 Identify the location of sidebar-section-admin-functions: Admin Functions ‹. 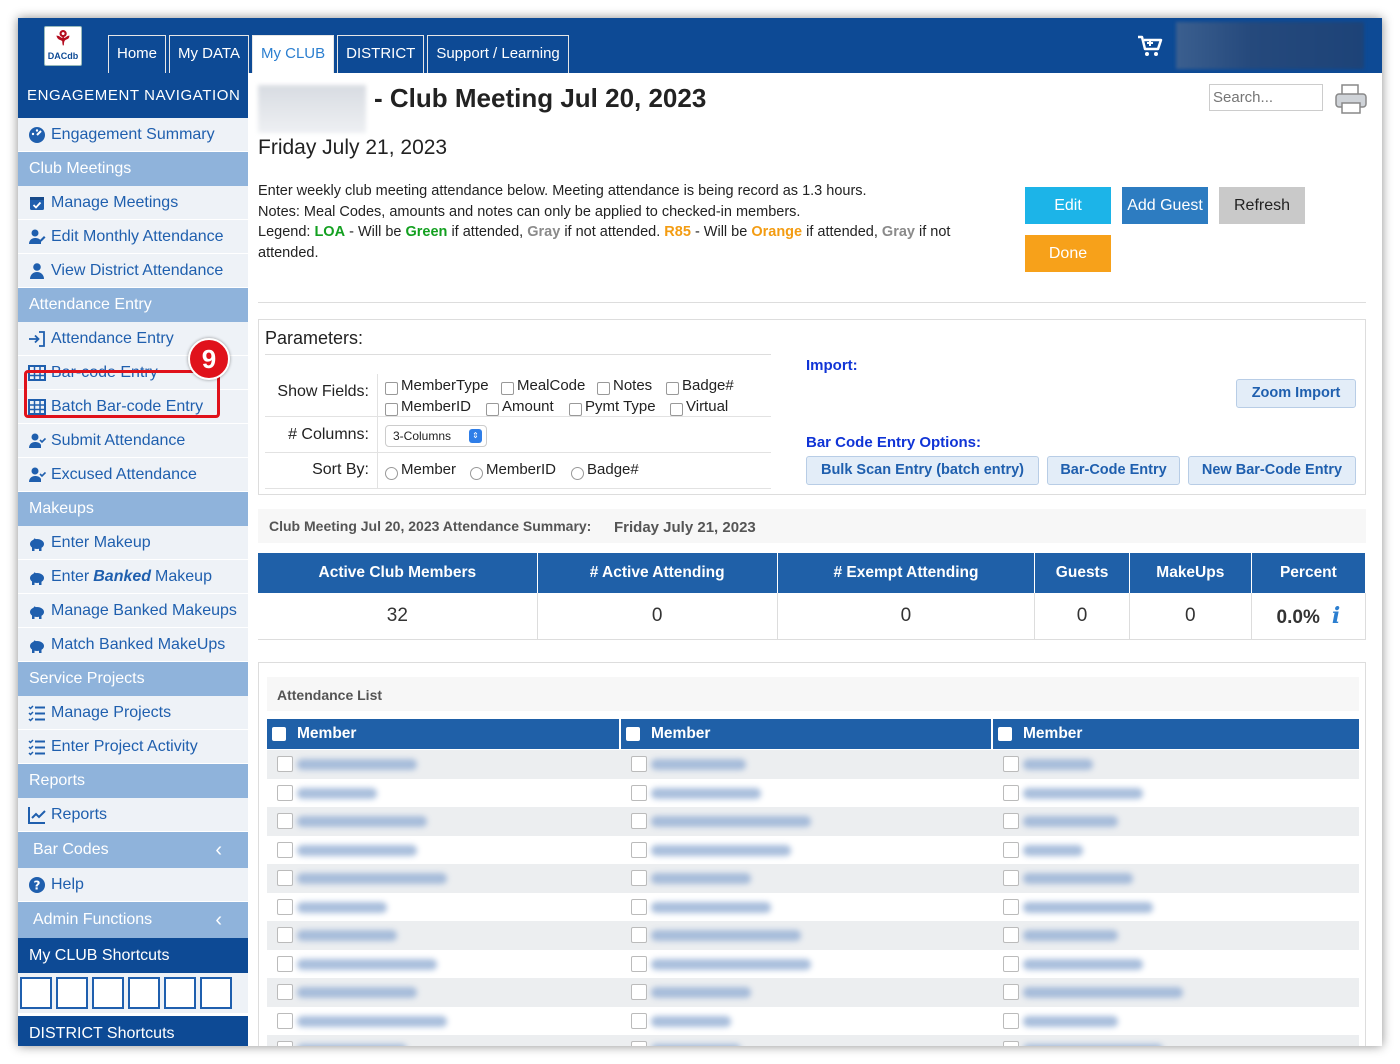
(133, 920).